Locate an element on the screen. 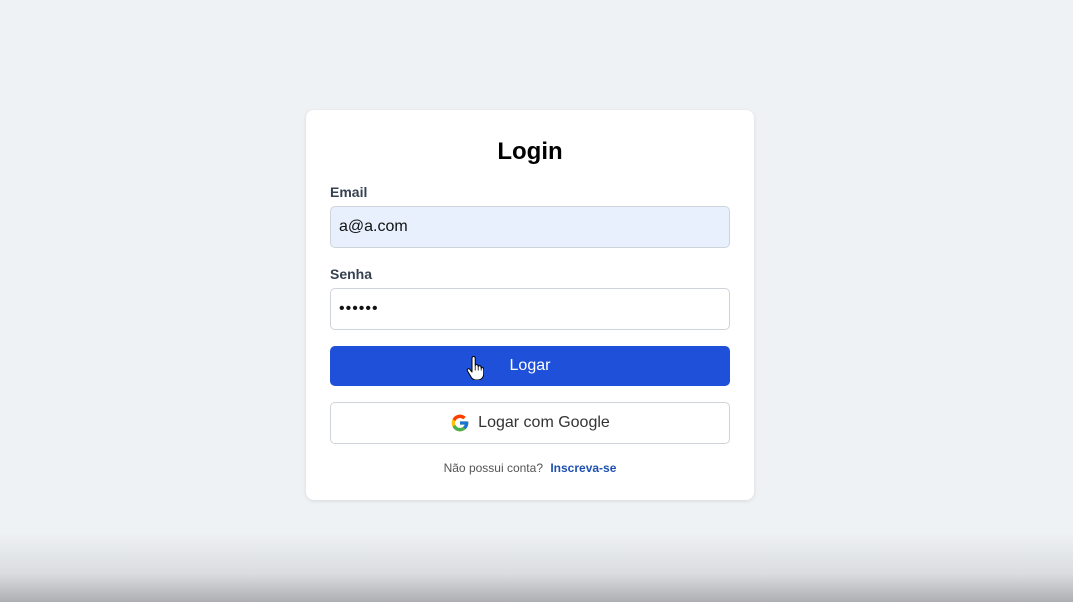 Image resolution: width=1073 pixels, height=602 pixels. google-icon is located at coordinates (460, 423).